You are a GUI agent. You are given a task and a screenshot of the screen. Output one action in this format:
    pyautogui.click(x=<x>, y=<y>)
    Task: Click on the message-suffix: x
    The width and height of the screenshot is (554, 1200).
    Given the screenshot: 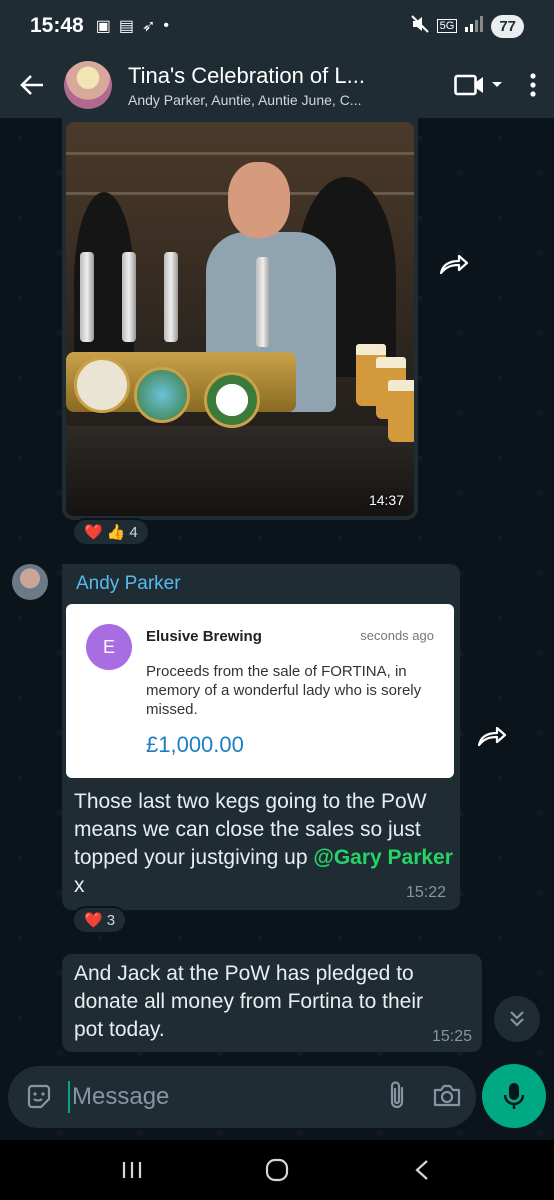 What is the action you would take?
    pyautogui.click(x=79, y=885)
    